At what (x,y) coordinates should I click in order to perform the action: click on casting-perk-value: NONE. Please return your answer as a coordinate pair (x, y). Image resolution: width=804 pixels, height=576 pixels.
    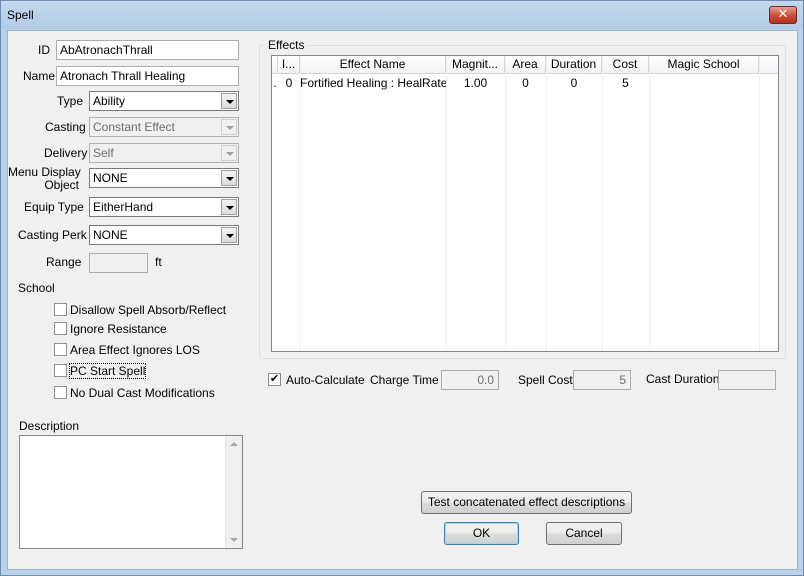
    Looking at the image, I should click on (110, 235).